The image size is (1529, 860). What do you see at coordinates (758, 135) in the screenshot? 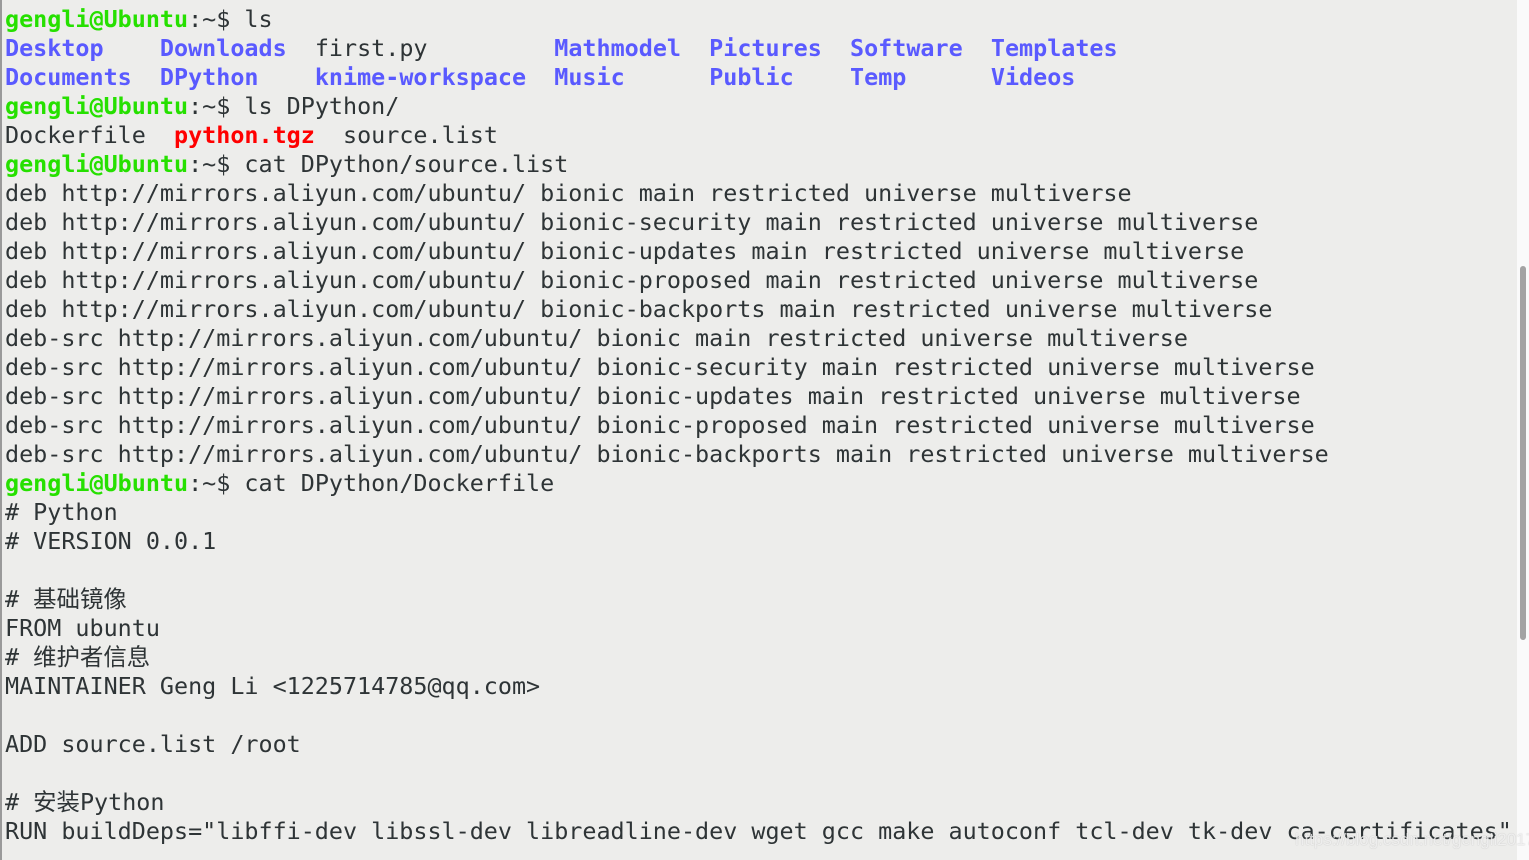
I see `terminal-line: Dockerfile python.tgz source.list` at bounding box center [758, 135].